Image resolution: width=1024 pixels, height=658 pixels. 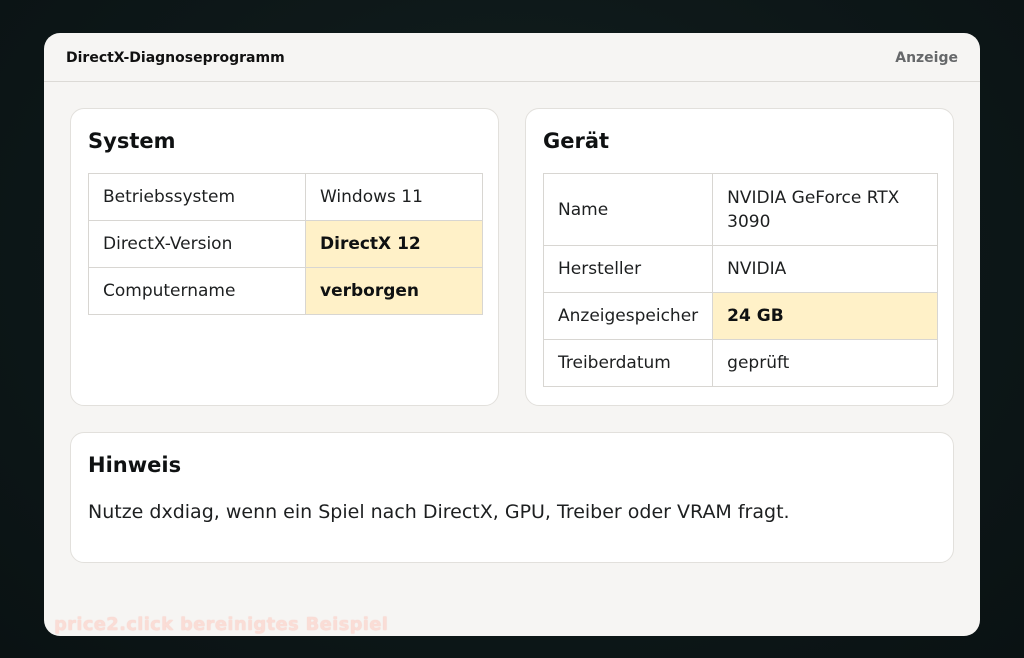 What do you see at coordinates (394, 244) in the screenshot?
I see `row-value-highlight: DirectX 12` at bounding box center [394, 244].